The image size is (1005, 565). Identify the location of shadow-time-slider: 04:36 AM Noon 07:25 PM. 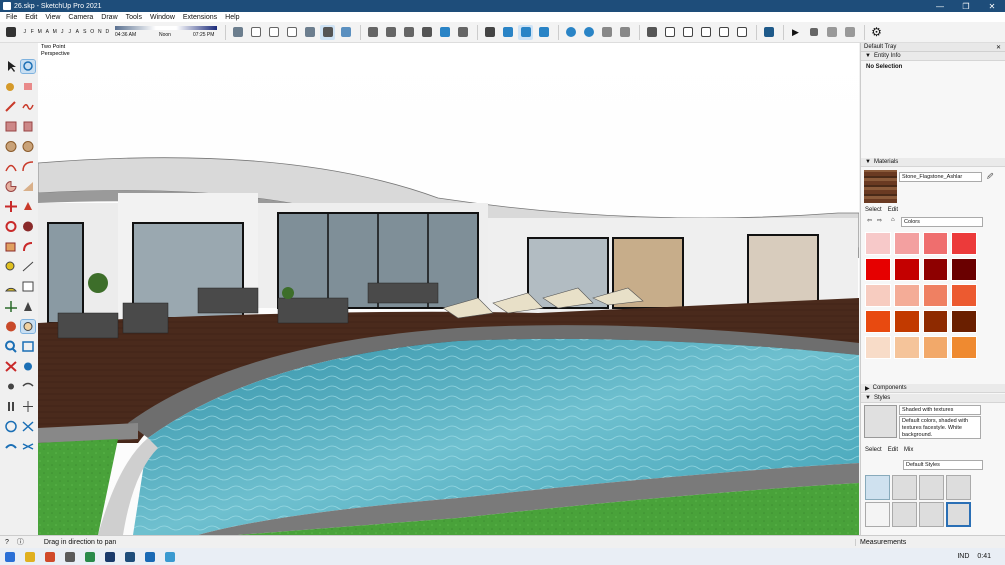
(166, 32).